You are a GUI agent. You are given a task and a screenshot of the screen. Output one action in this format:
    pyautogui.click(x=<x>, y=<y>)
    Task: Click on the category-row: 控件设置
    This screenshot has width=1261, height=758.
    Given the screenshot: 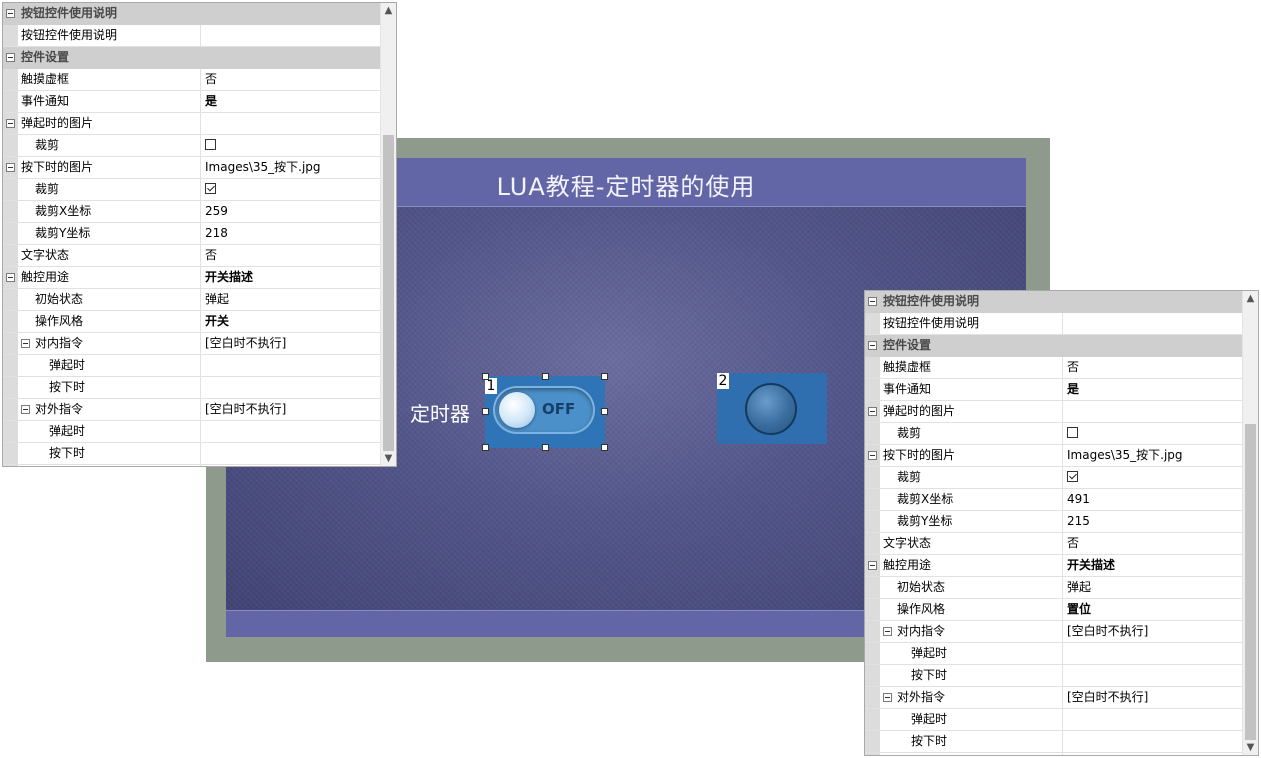 What is the action you would take?
    pyautogui.click(x=192, y=58)
    